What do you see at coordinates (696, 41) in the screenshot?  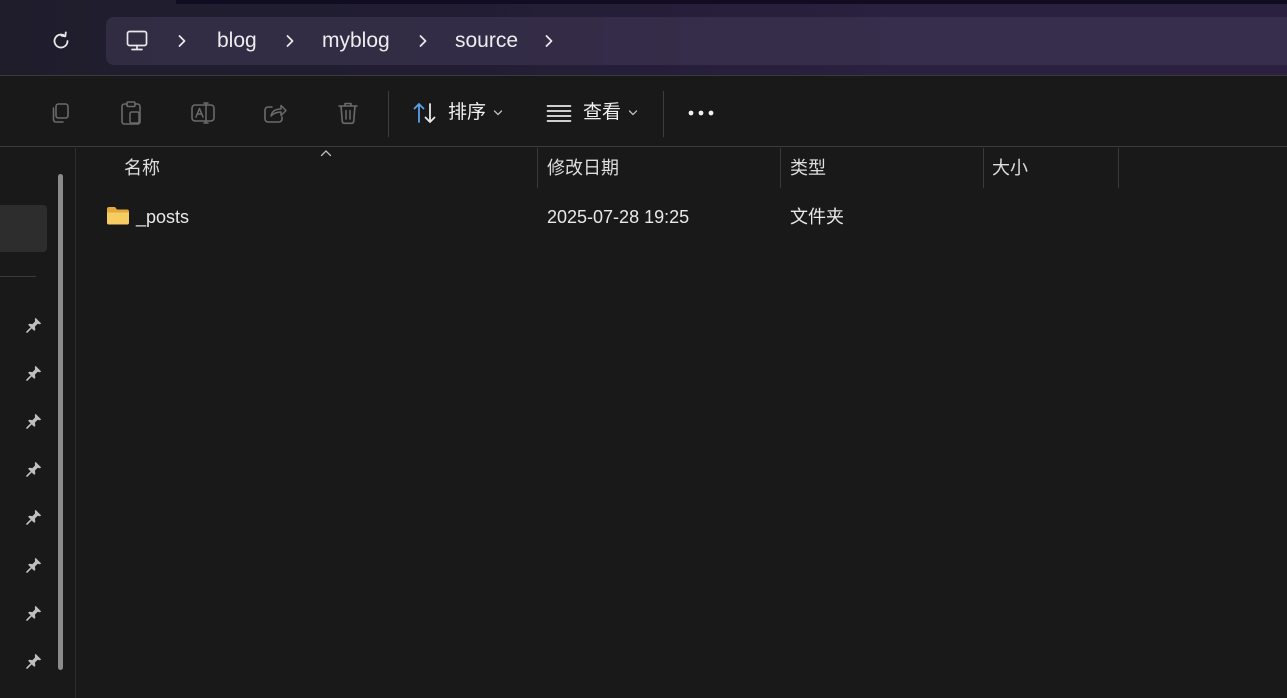 I see `address-bar: blog myblog source` at bounding box center [696, 41].